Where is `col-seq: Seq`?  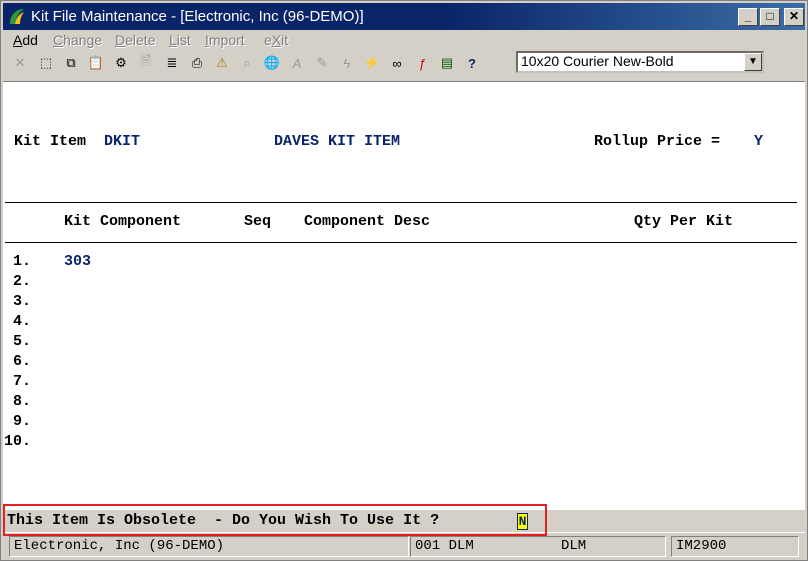
col-seq: Seq is located at coordinates (258, 221).